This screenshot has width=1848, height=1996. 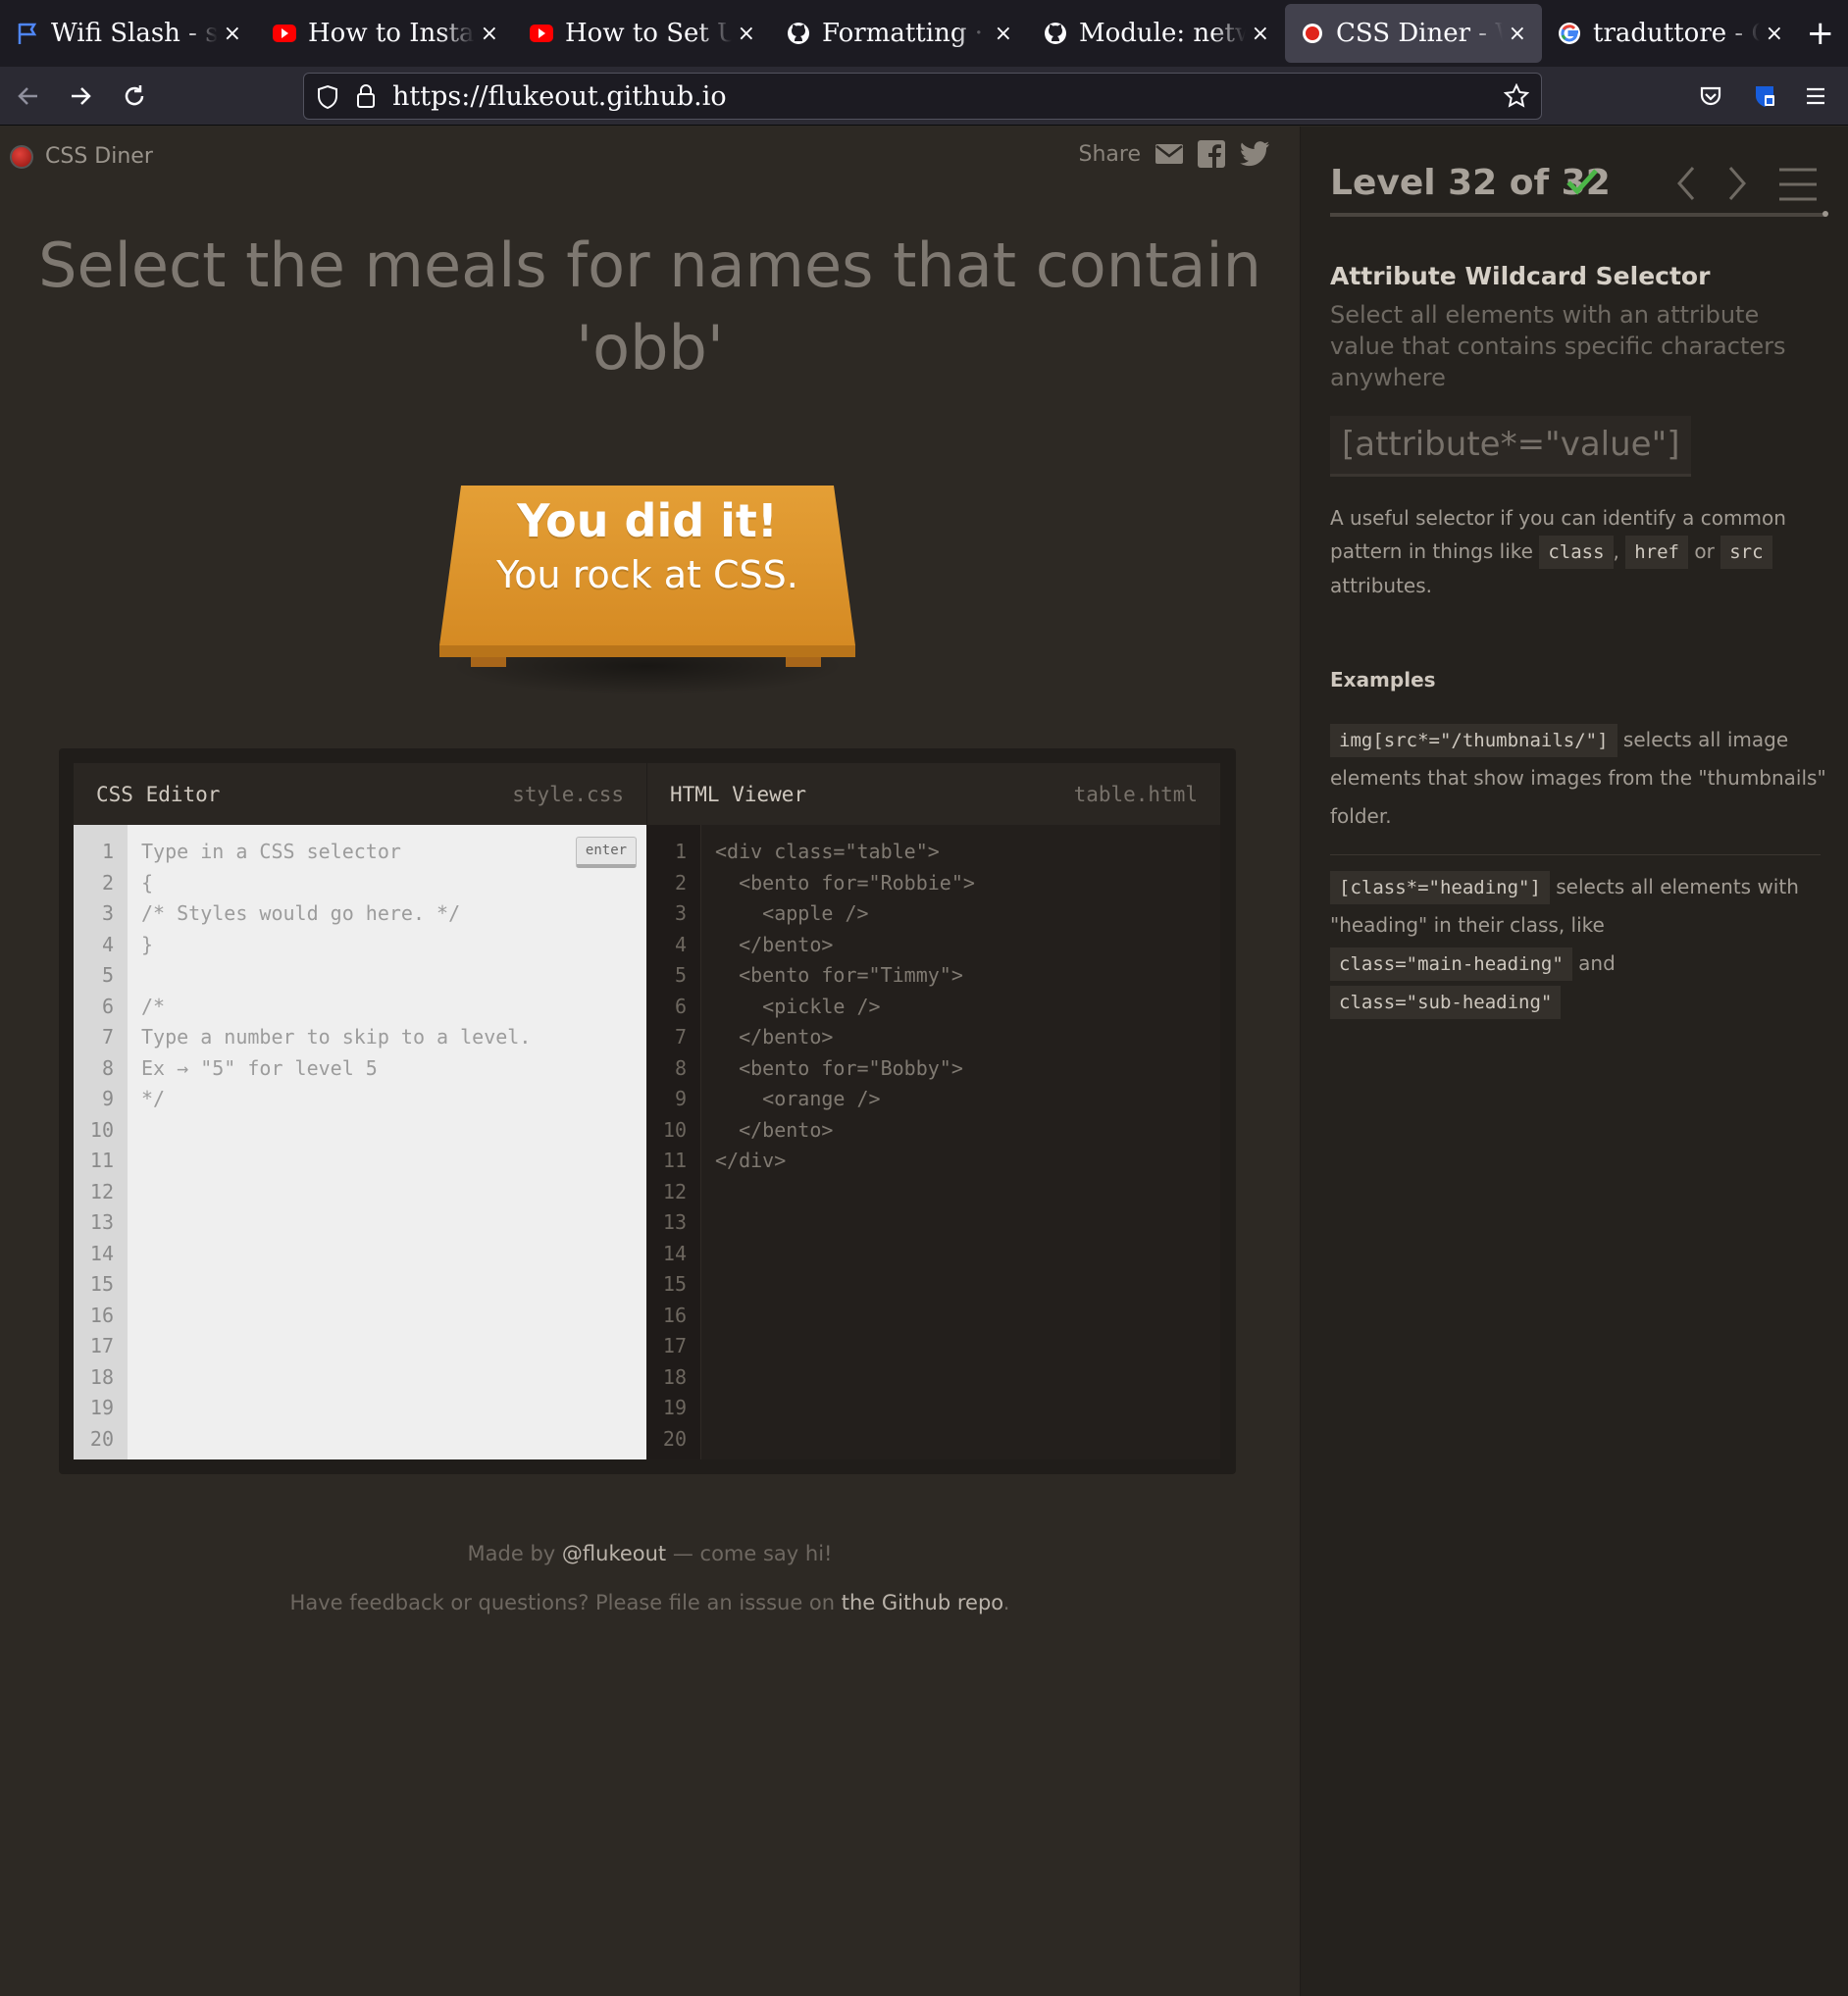 I want to click on credit-line: Made by @flukeout — come say hi!, so click(x=650, y=1554).